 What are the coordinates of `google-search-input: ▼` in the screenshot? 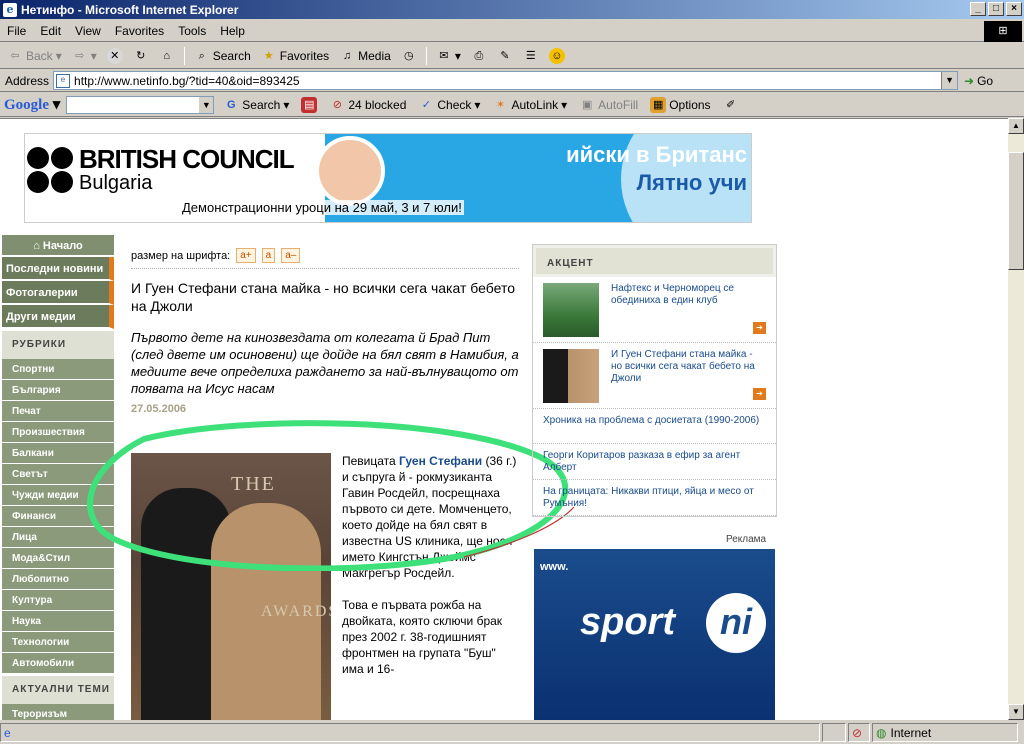 It's located at (140, 104).